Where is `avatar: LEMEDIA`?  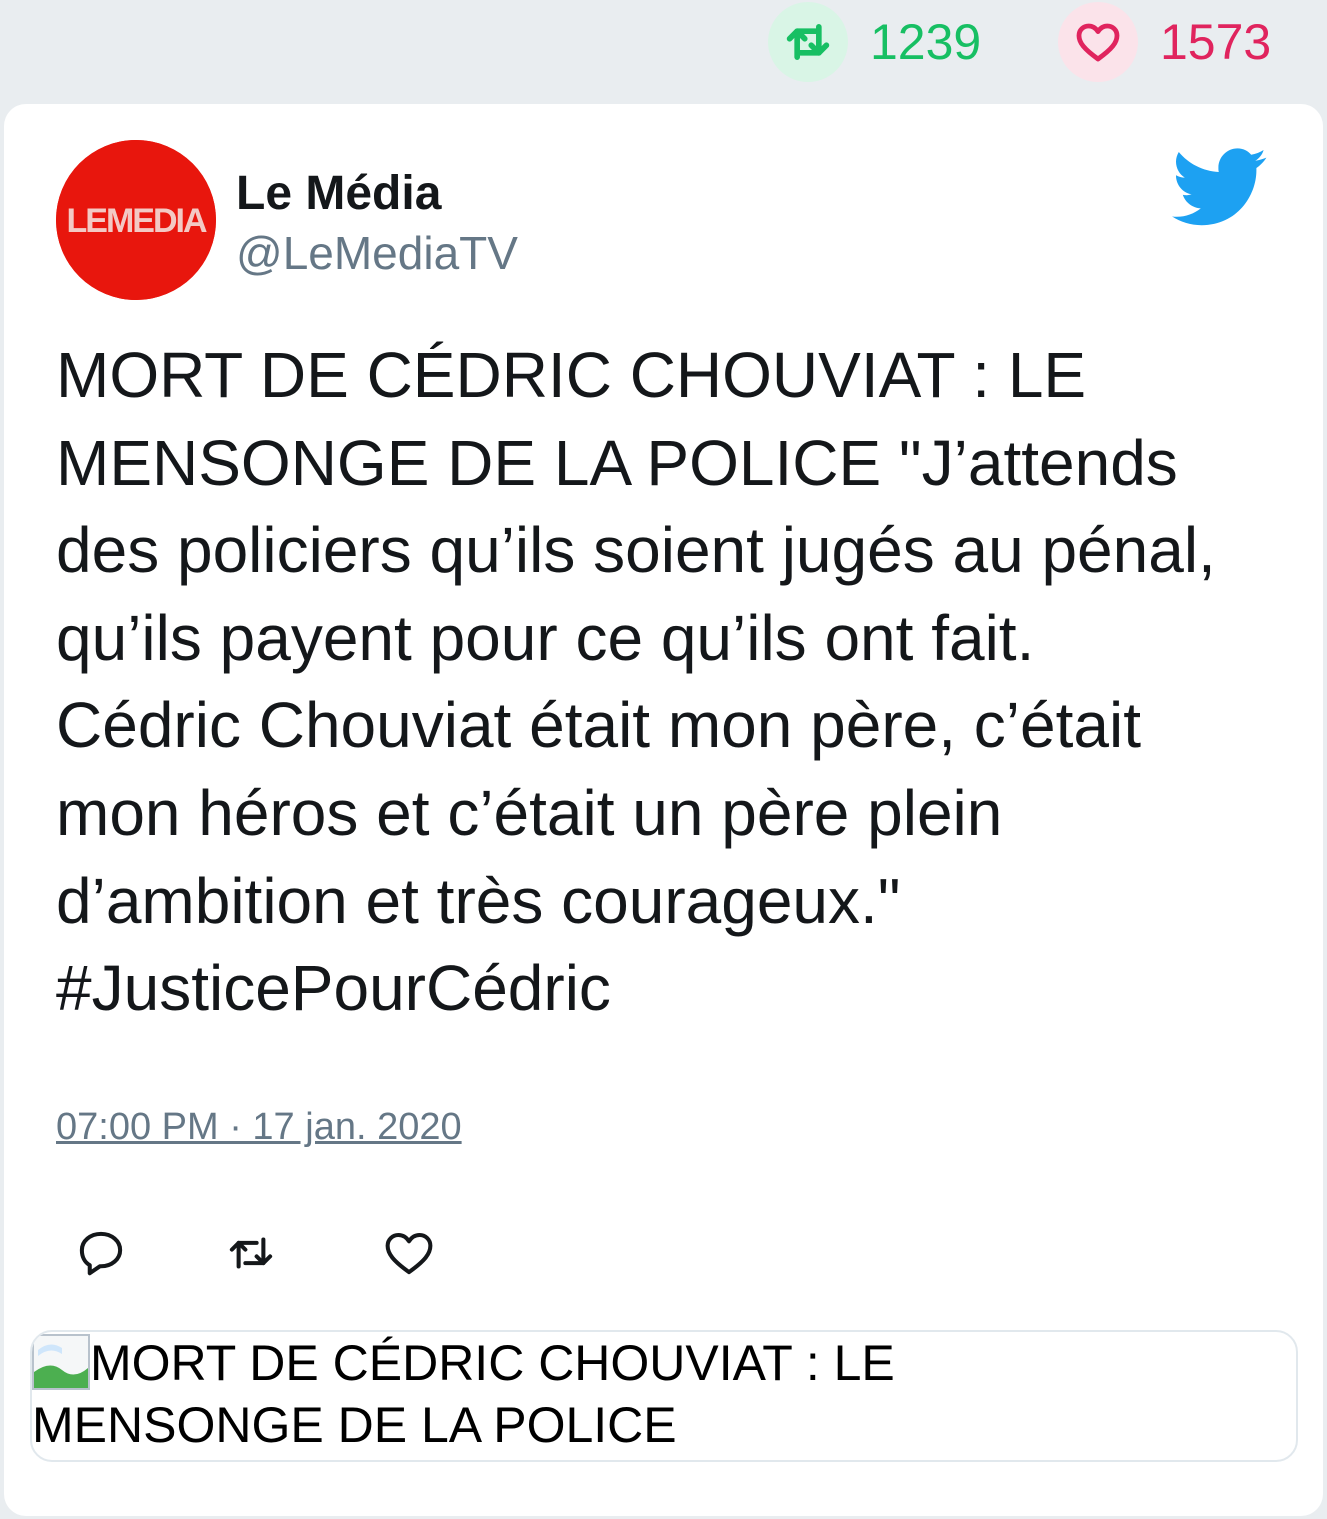
avatar: LEMEDIA is located at coordinates (136, 220).